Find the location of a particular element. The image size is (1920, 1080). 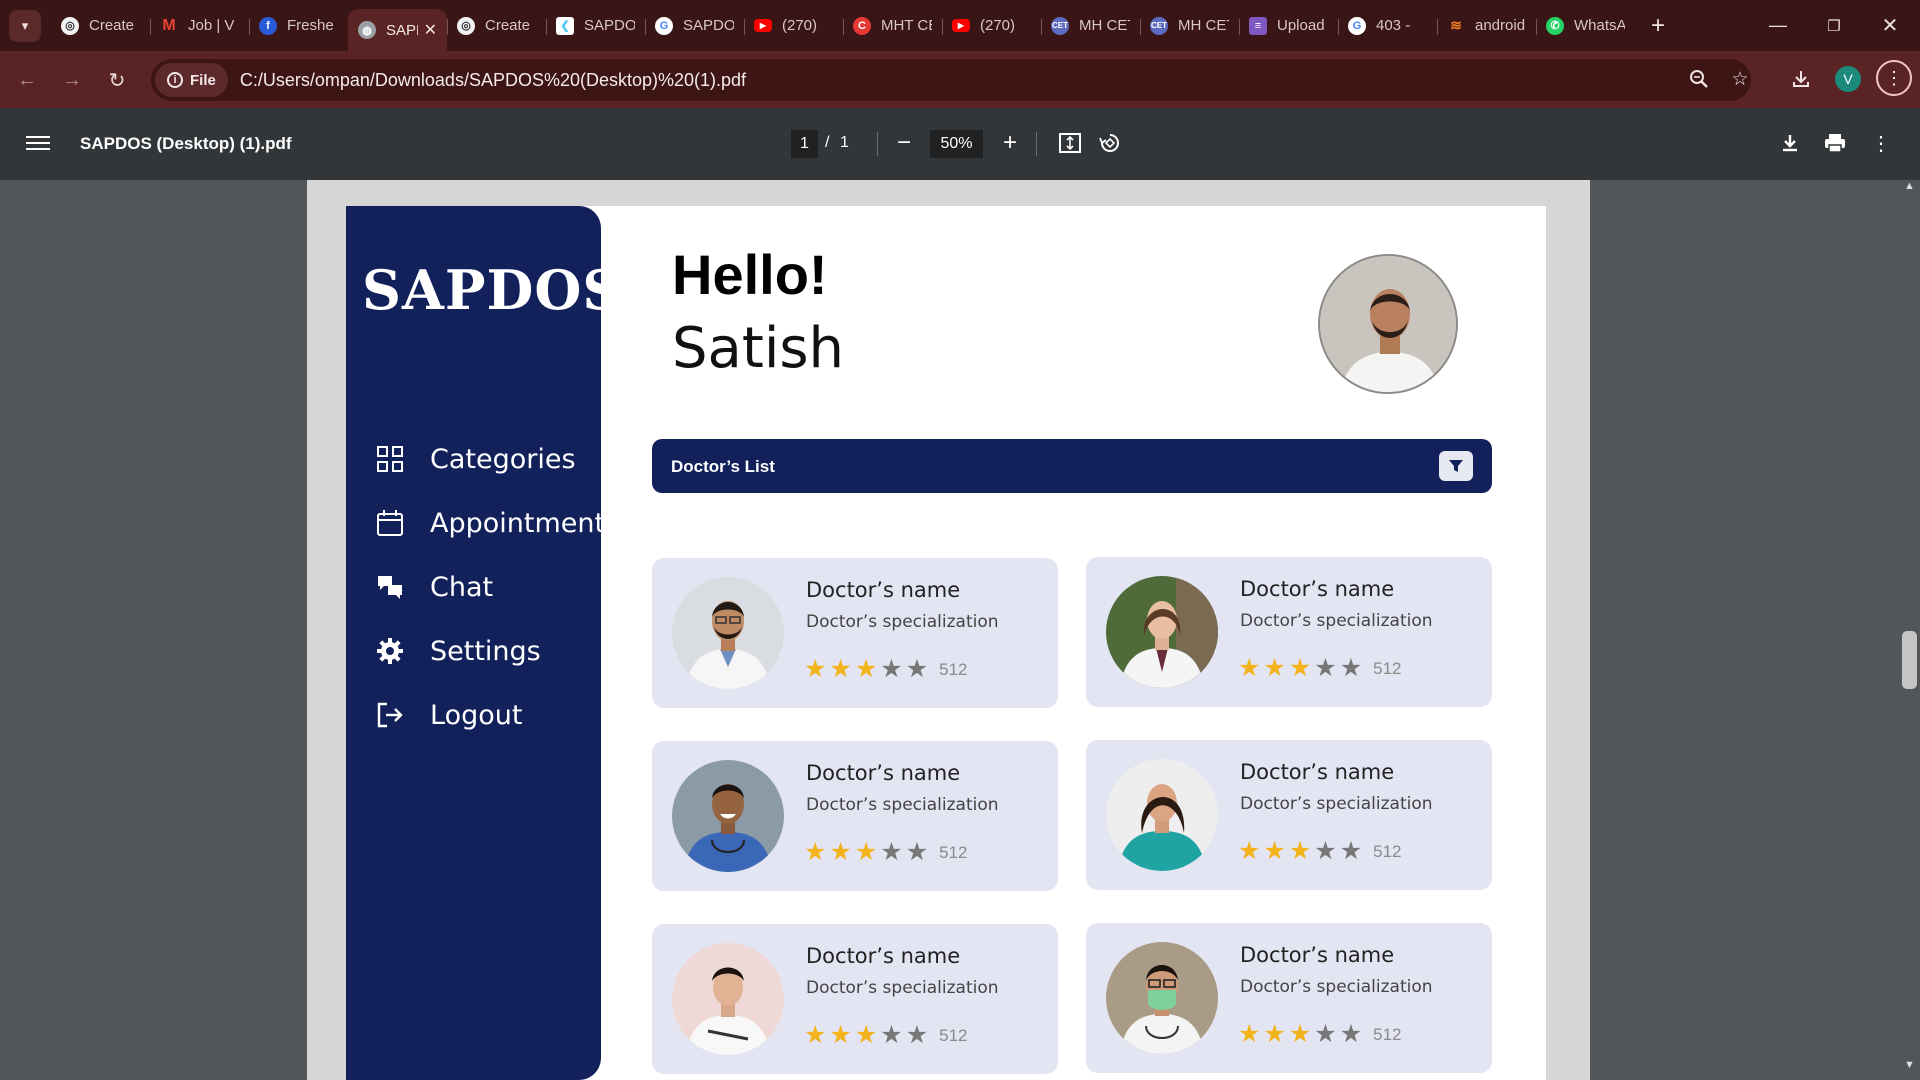

close-window-icon: ✕ is located at coordinates (1890, 25).